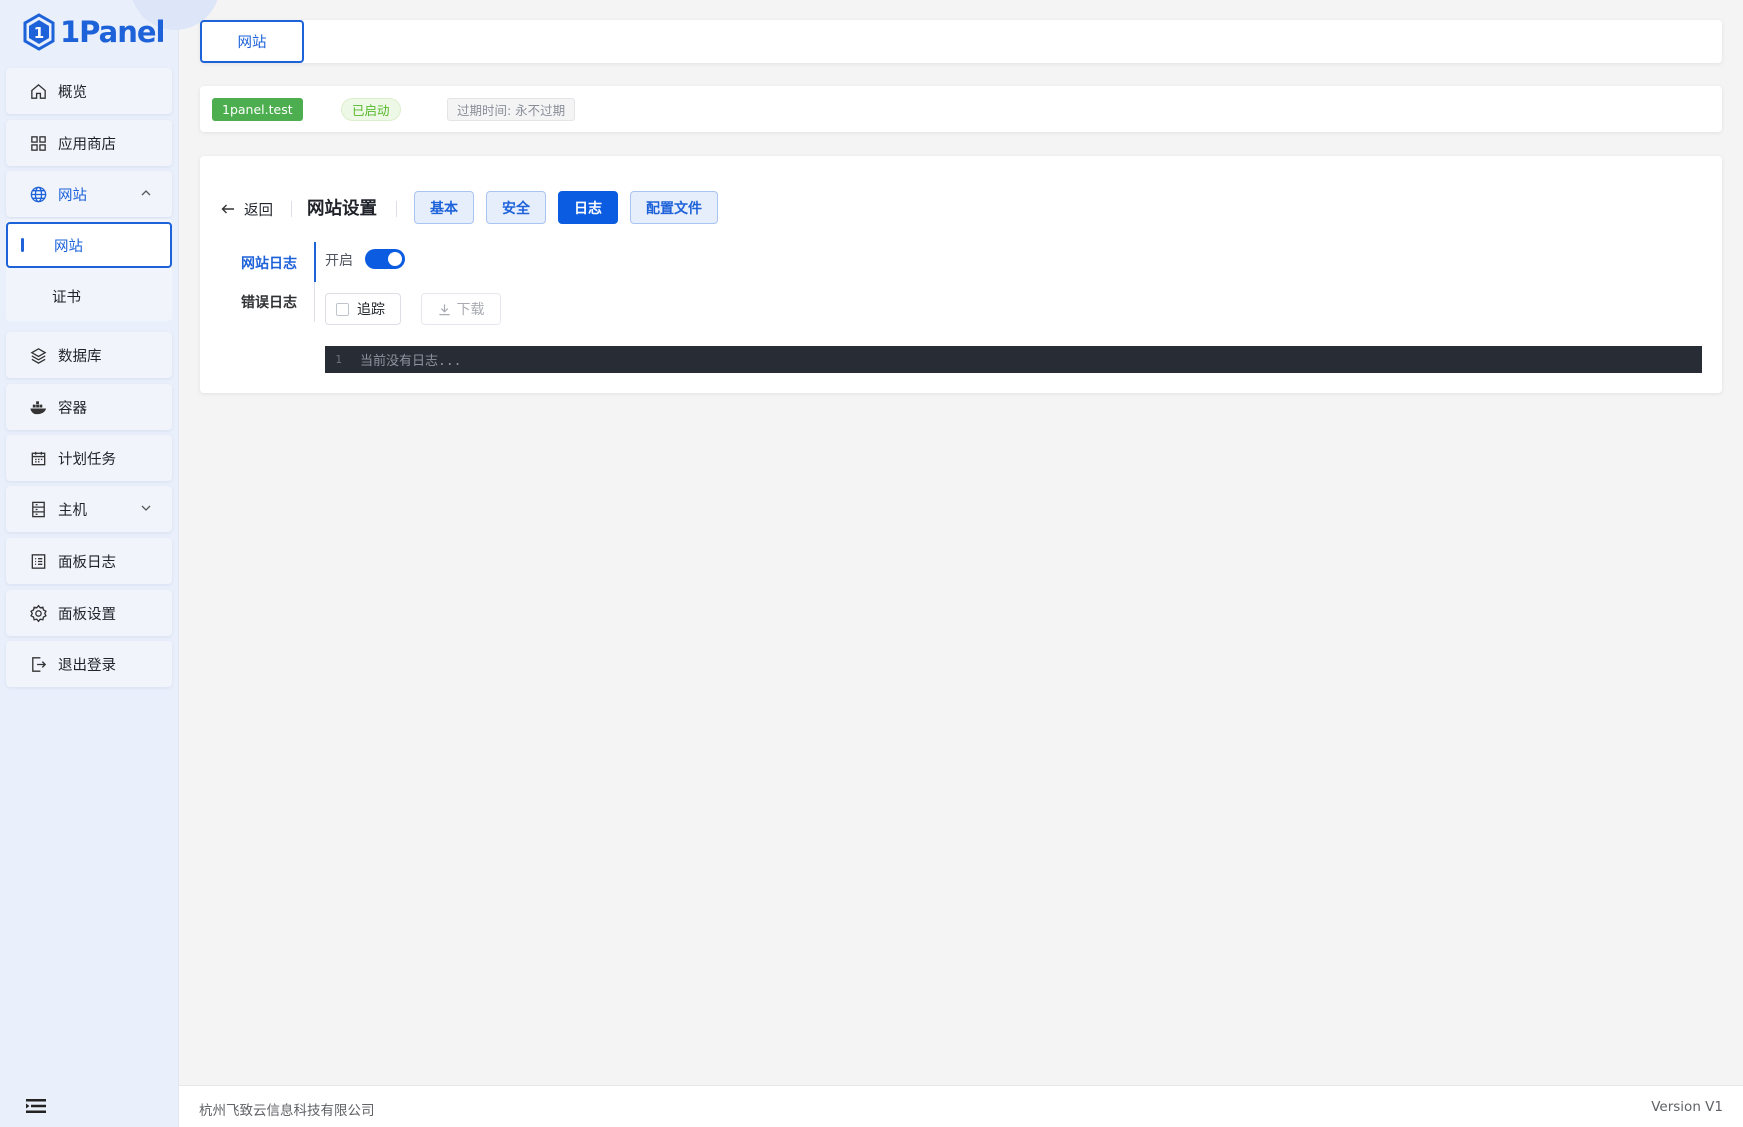  What do you see at coordinates (516, 207) in the screenshot?
I see `tab-security: 安全` at bounding box center [516, 207].